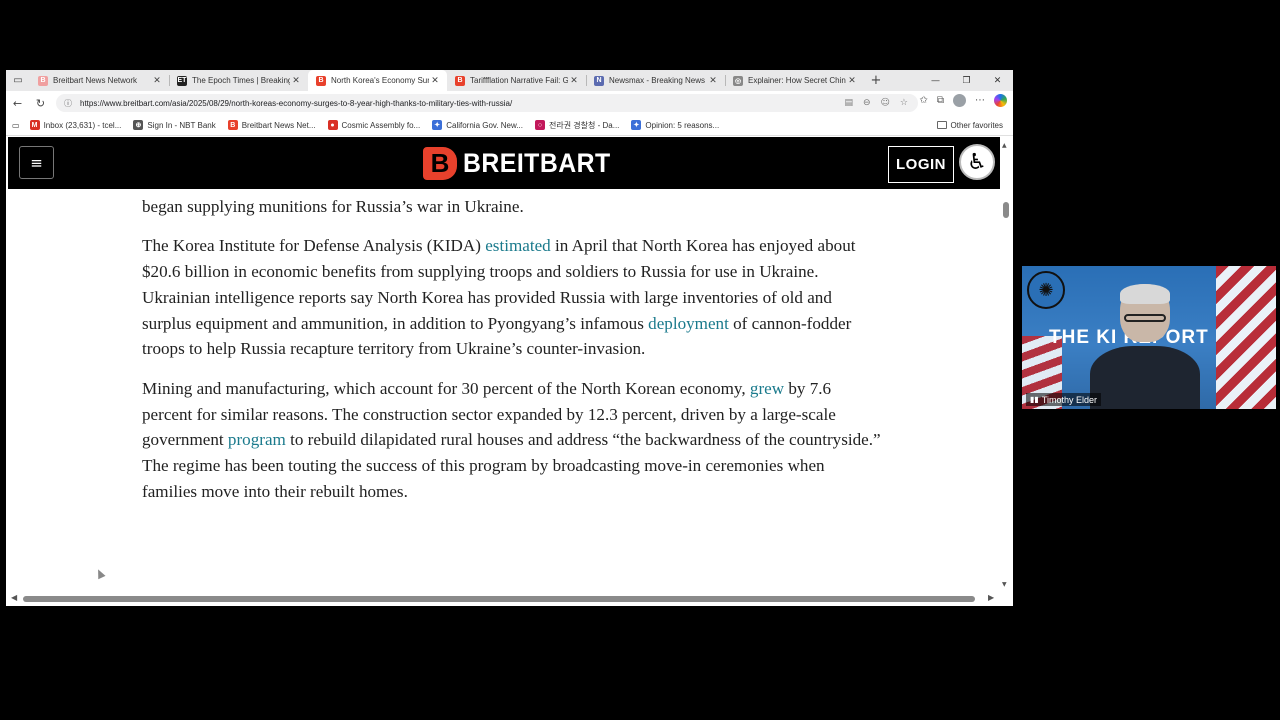 The height and width of the screenshot is (720, 1280). I want to click on folder-icon, so click(941, 125).